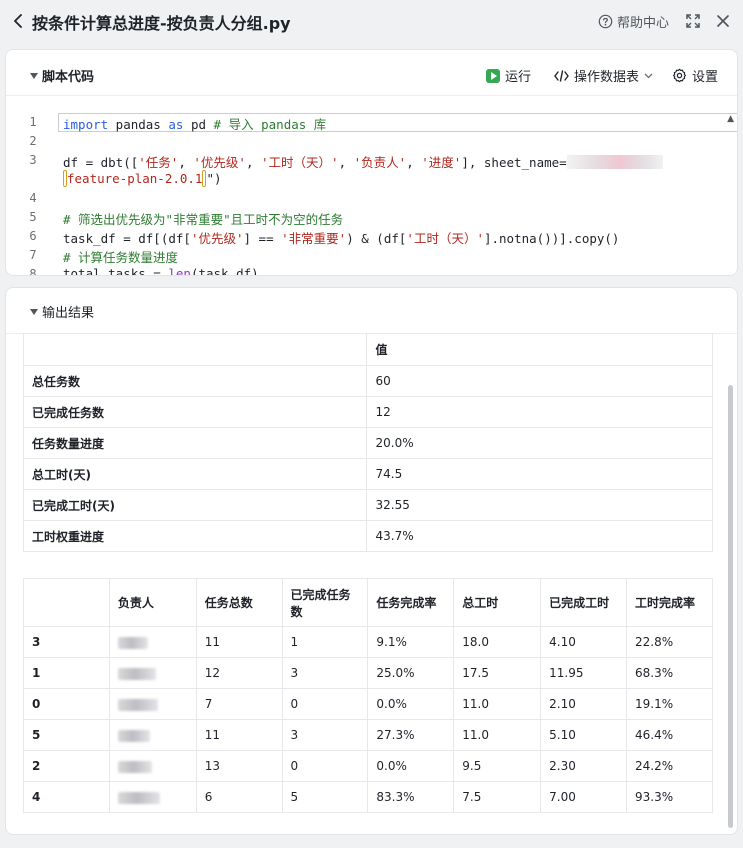 The image size is (743, 848). I want to click on code-string: '优先级', so click(219, 162).